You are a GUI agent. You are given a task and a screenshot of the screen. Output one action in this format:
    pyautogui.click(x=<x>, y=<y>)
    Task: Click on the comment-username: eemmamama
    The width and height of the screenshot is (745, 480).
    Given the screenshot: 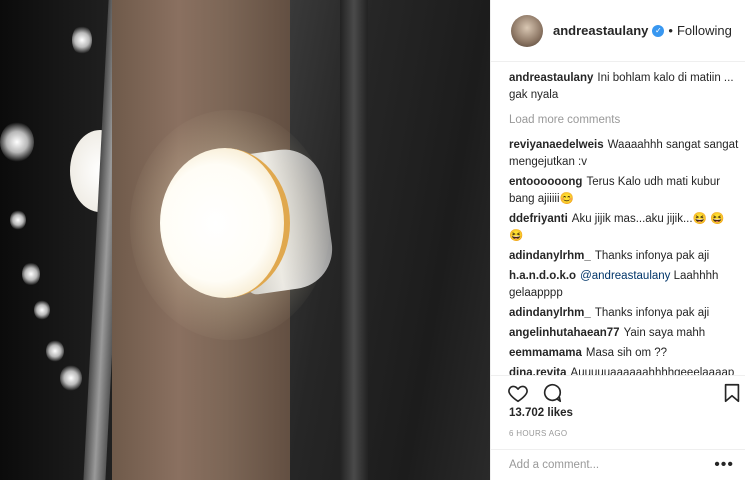 What is the action you would take?
    pyautogui.click(x=545, y=353)
    